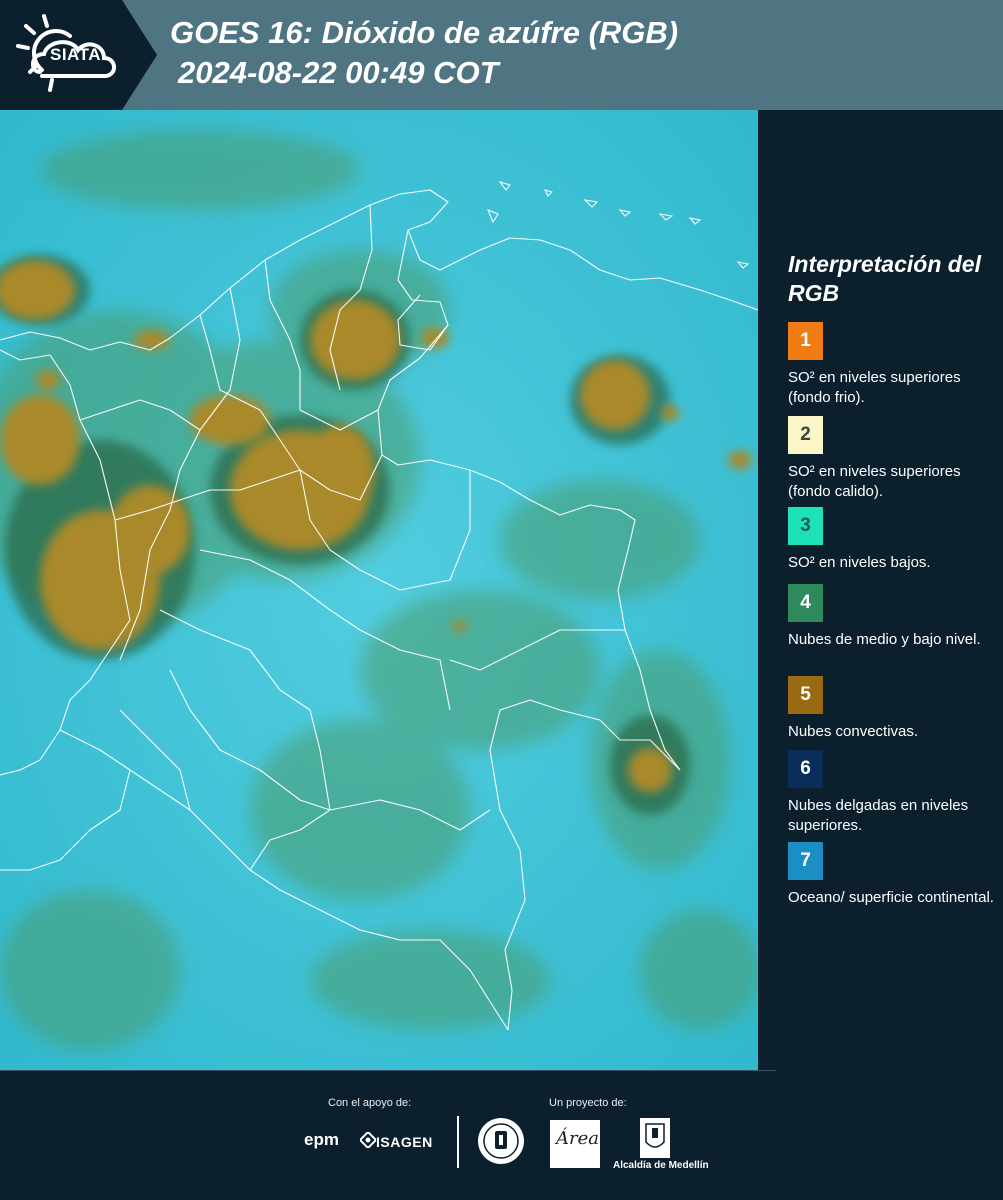 The image size is (1003, 1200). Describe the element at coordinates (368, 1140) in the screenshot. I see `isagen-icon` at that location.